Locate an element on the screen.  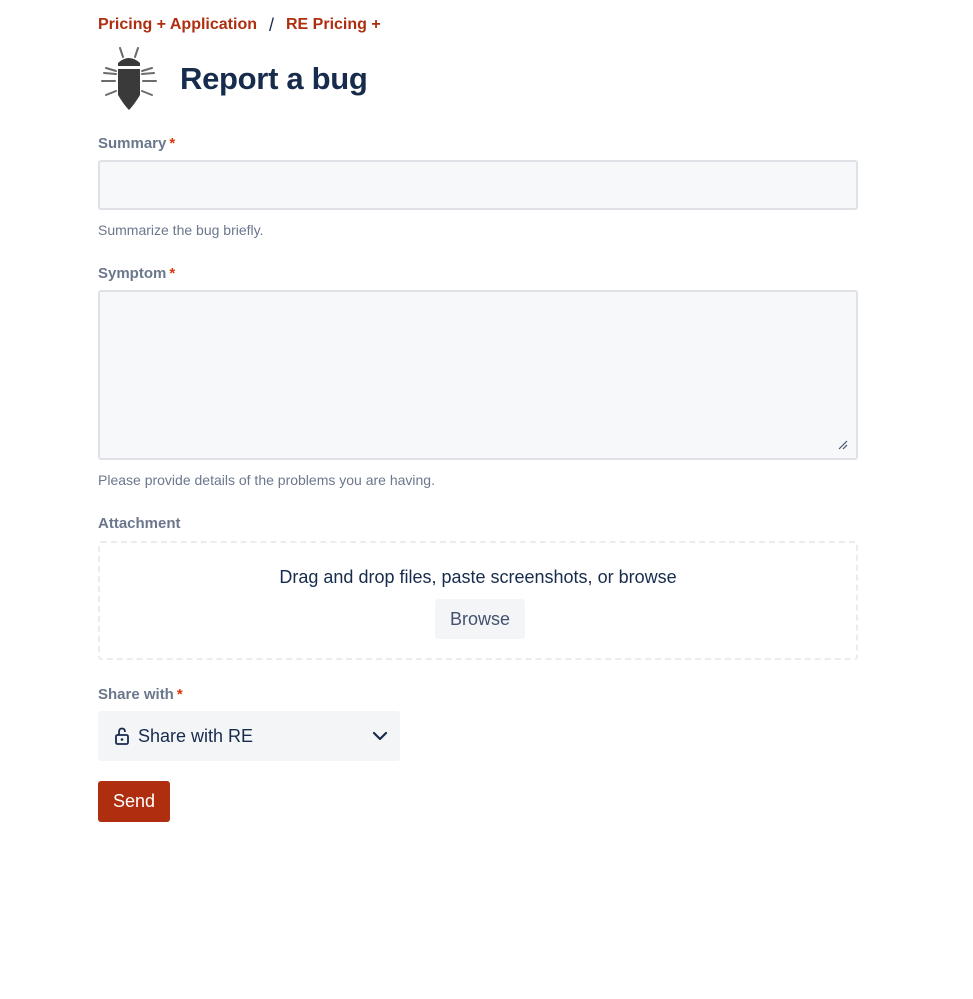
browse-button: Browse is located at coordinates (480, 619).